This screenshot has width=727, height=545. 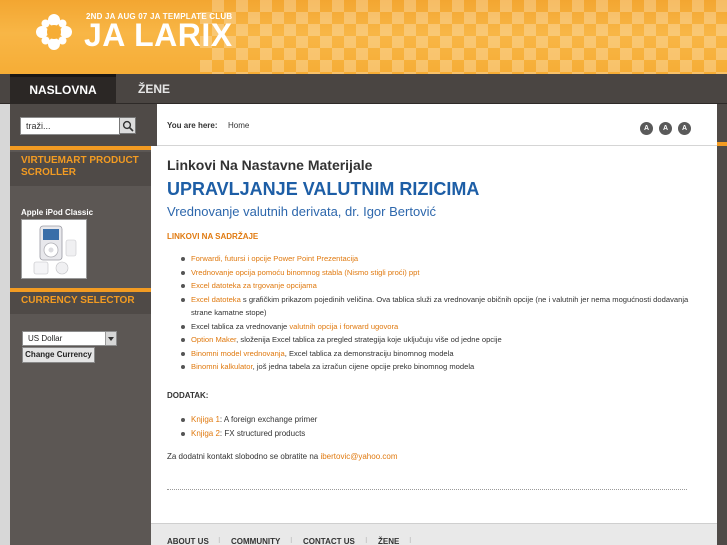 I want to click on footer-link-zene: ŽENE, so click(x=388, y=541).